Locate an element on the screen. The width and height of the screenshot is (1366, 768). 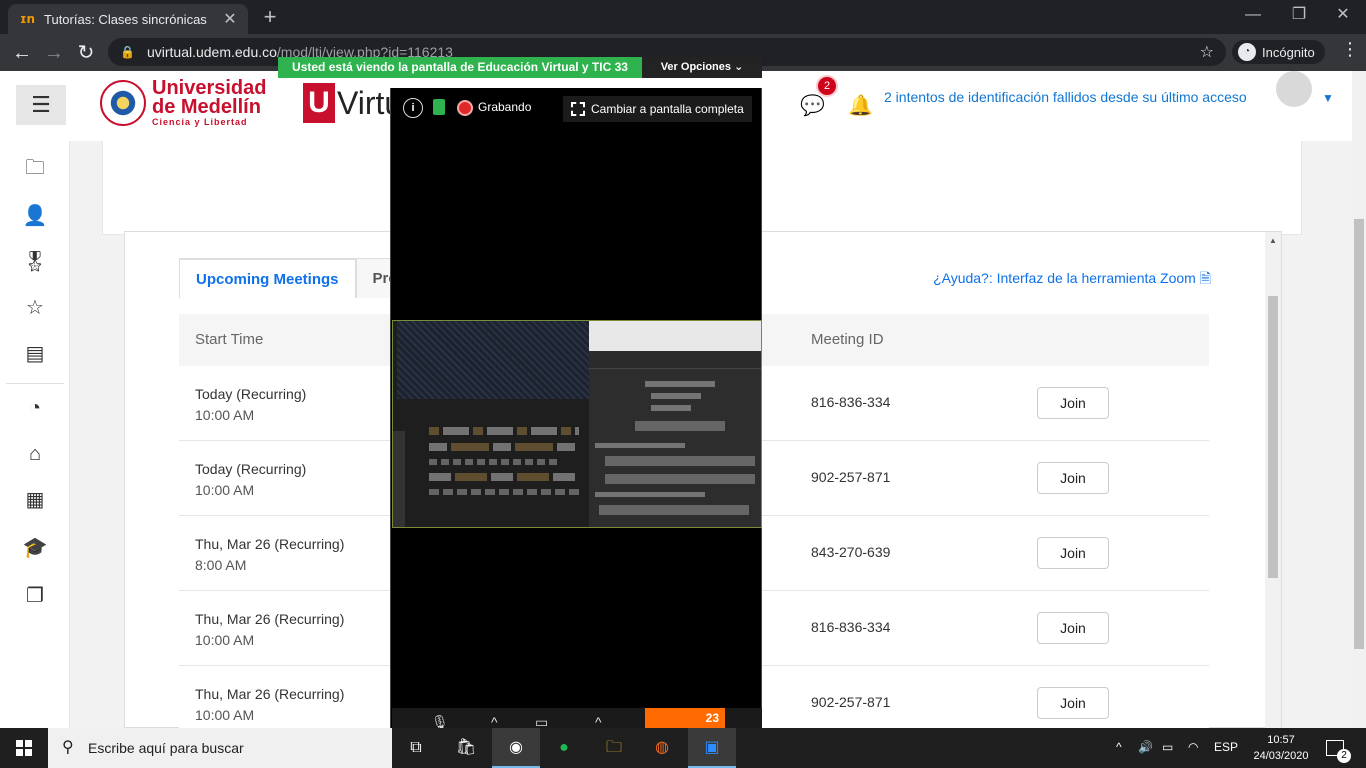
close-window-button: ✕ is located at coordinates (1343, 15).